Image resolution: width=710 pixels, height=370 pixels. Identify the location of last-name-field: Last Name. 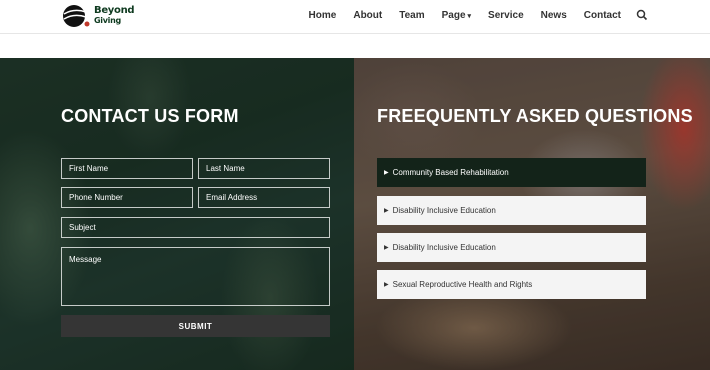
(264, 168).